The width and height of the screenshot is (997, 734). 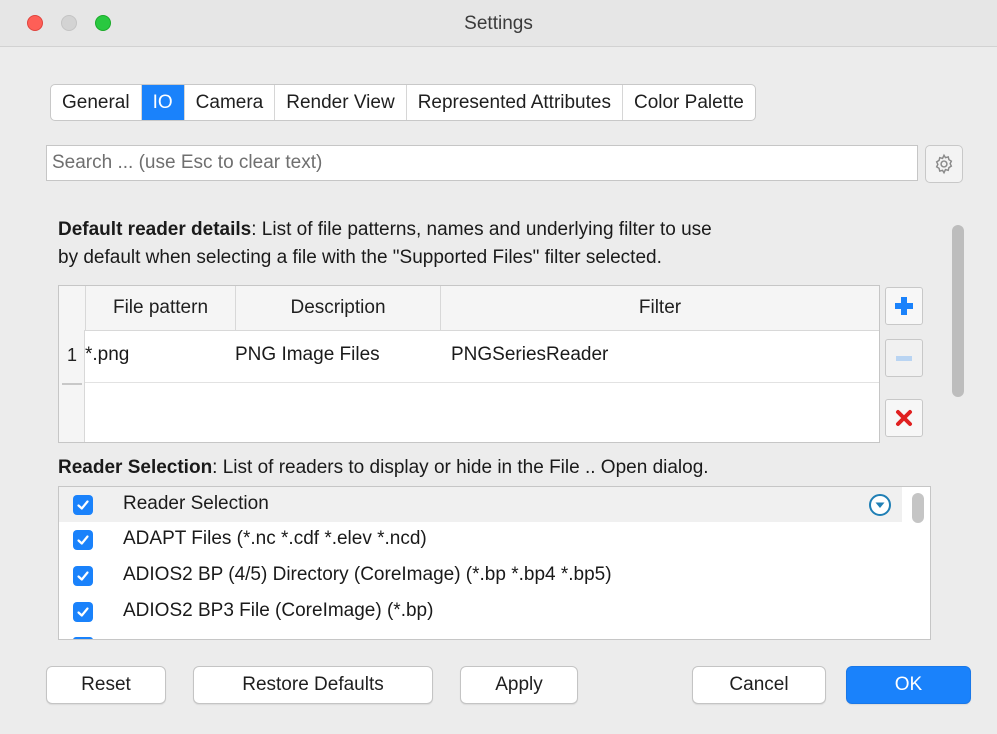 I want to click on title-bar: Settings, so click(x=498, y=23).